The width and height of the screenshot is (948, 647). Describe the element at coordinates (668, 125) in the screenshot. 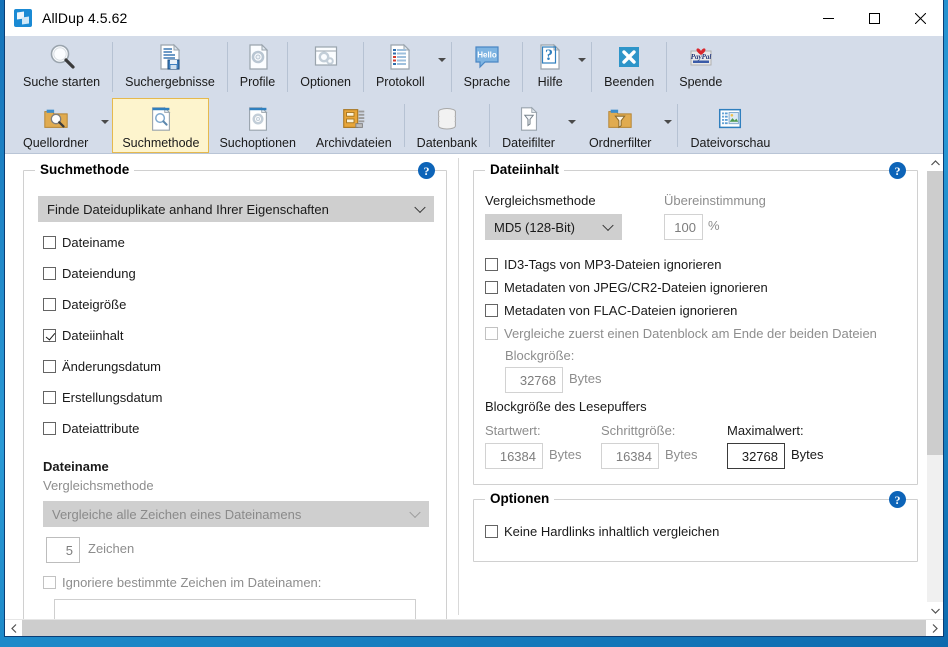

I see `ordnerfilter-dropdown-arrow` at that location.